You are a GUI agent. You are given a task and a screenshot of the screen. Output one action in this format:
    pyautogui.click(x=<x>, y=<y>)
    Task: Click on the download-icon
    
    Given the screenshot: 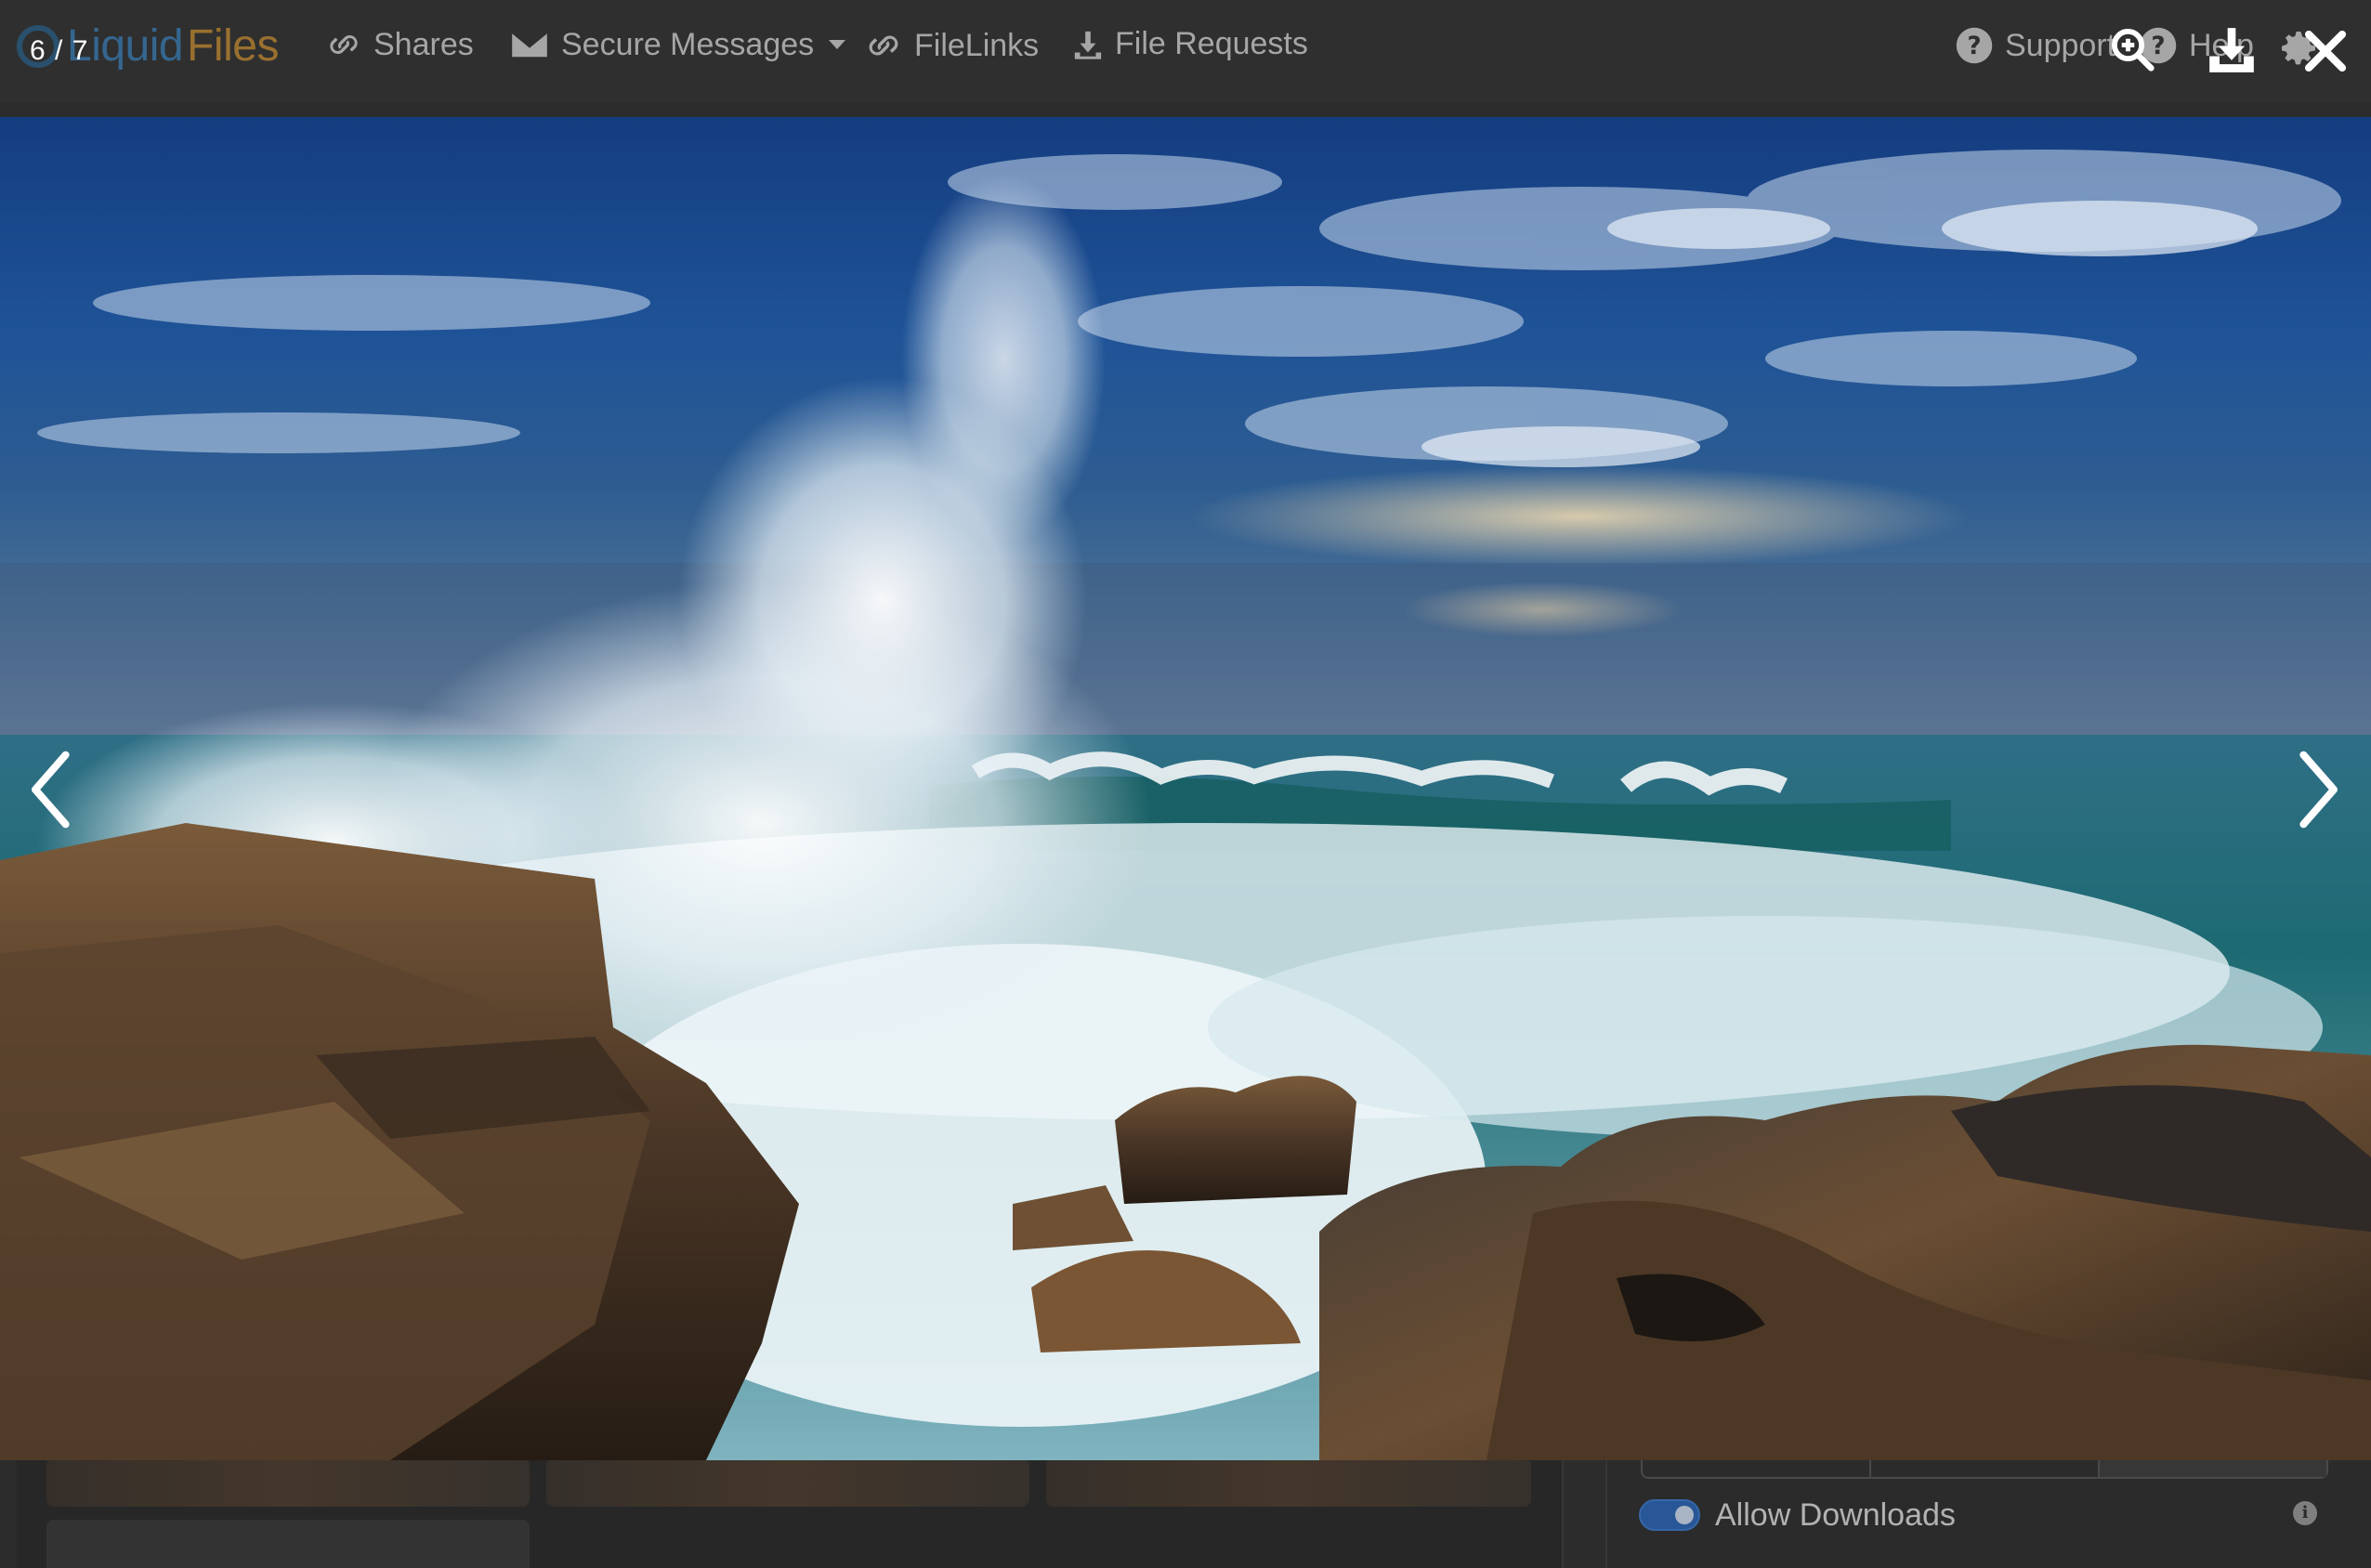 What is the action you would take?
    pyautogui.click(x=2232, y=50)
    